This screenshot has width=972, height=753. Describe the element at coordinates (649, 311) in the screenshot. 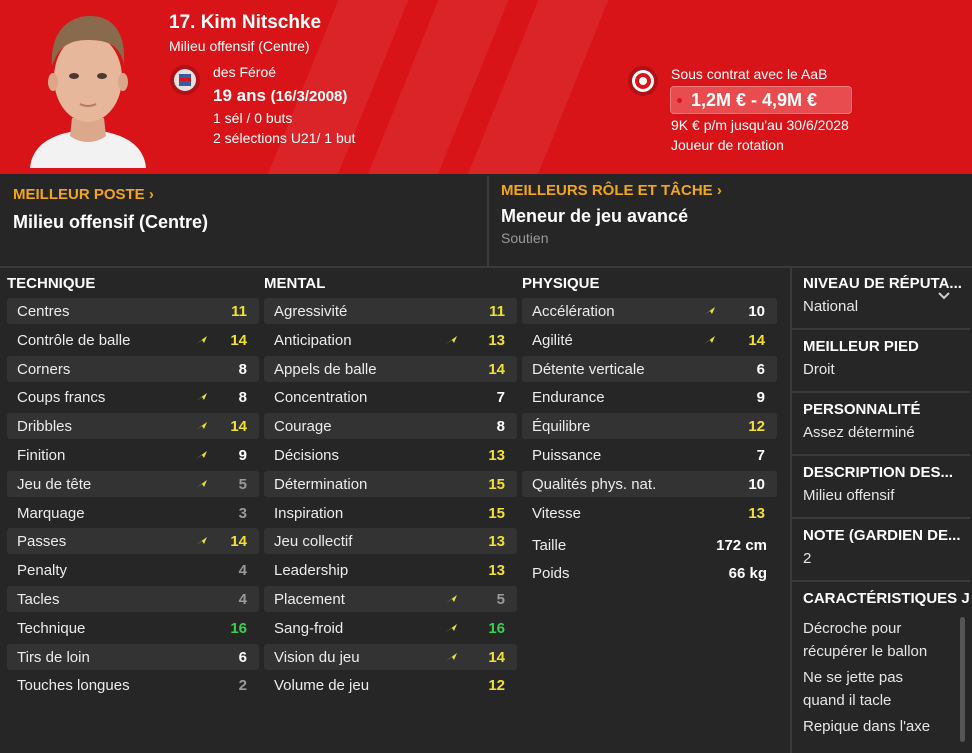

I see `physical-attribute-row: Accélération 10` at that location.